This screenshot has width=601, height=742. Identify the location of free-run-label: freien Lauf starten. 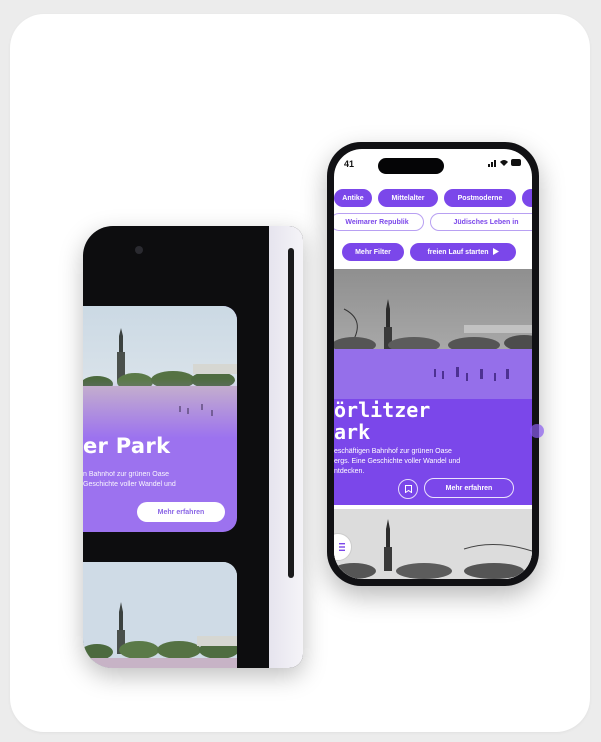
(458, 252).